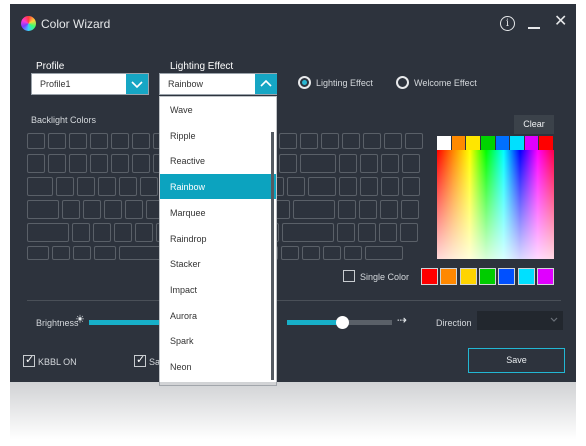 This screenshot has width=586, height=446. Describe the element at coordinates (561, 22) in the screenshot. I see `close-icon: ✕` at that location.